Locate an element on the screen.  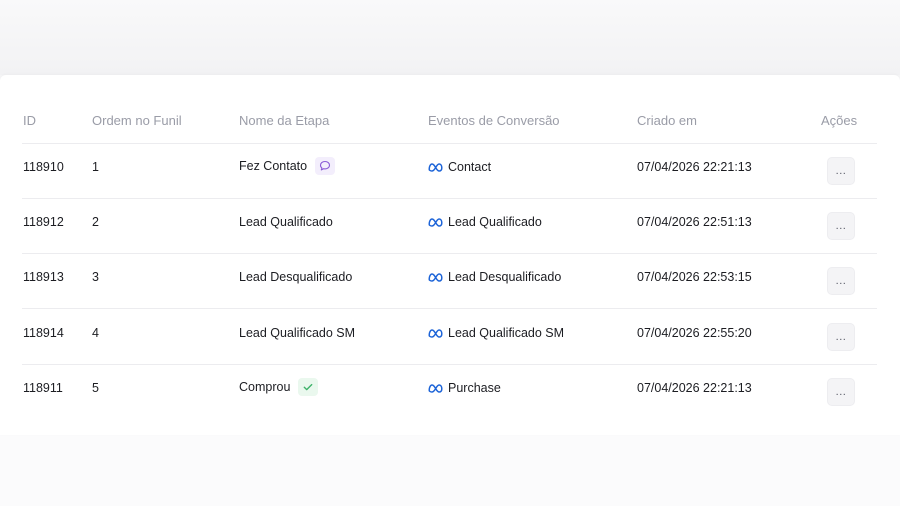
row-stage-name: Fez Contato is located at coordinates (287, 166).